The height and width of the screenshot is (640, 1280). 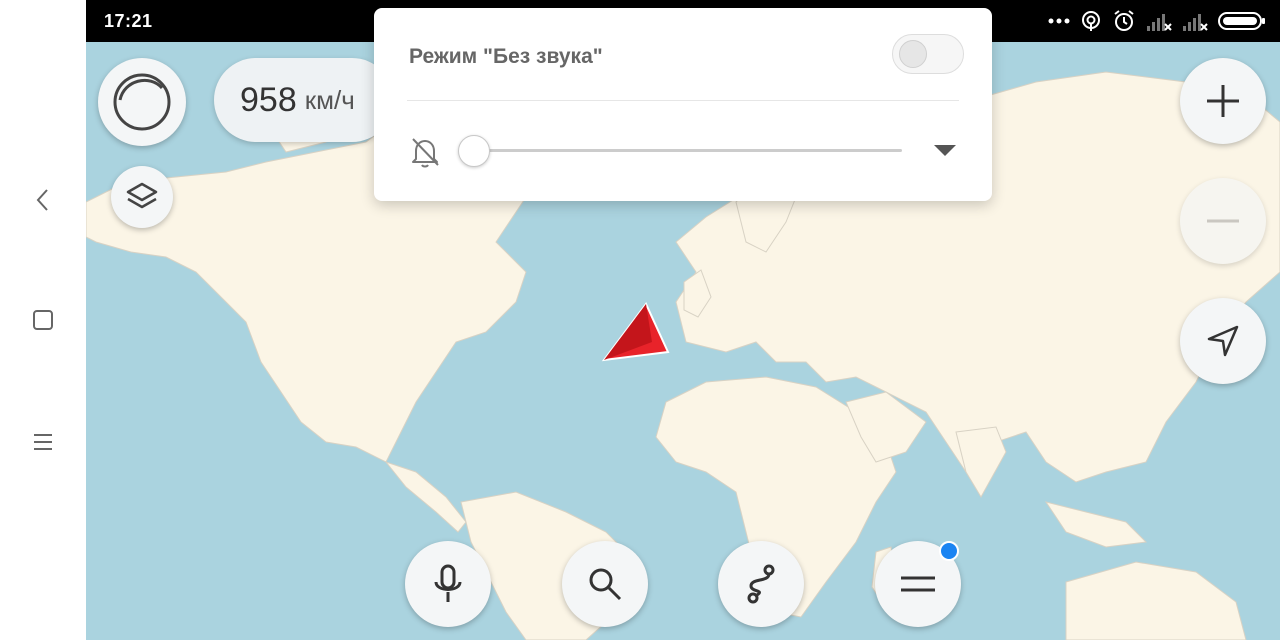 I want to click on clock: 17:21, so click(x=128, y=21).